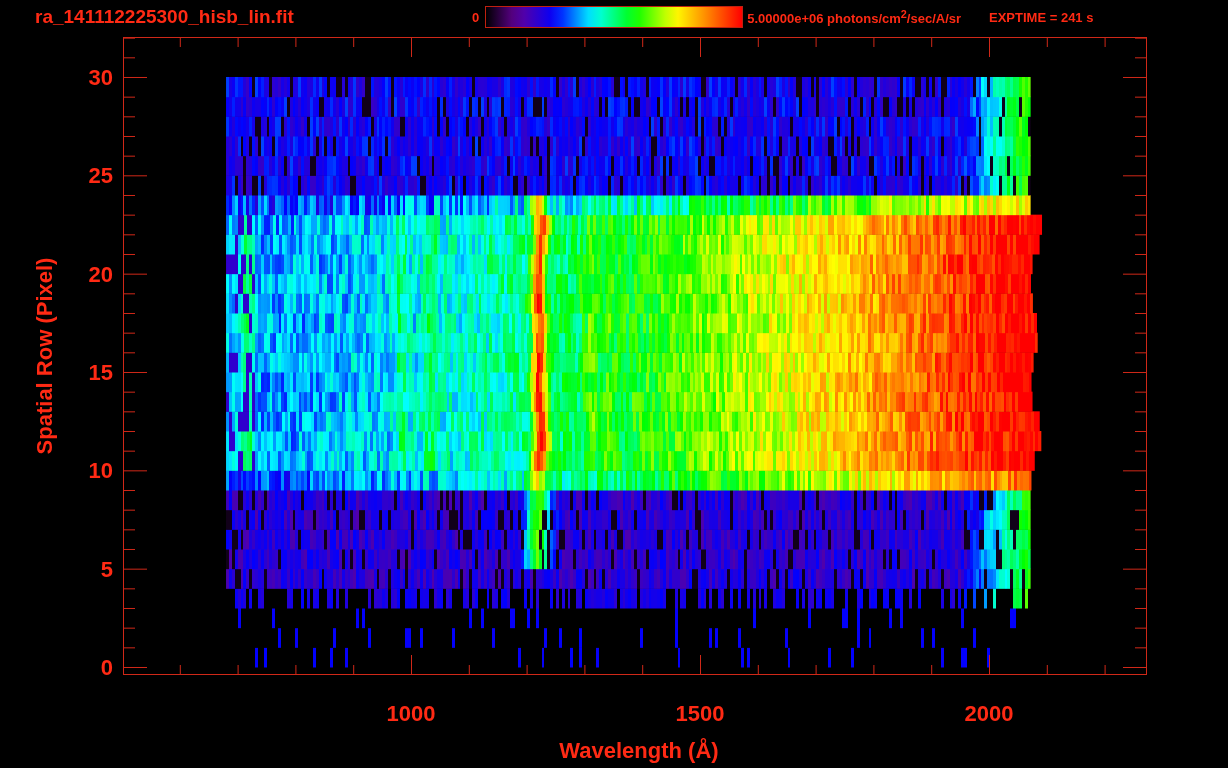 The image size is (1228, 768). Describe the element at coordinates (106, 569) in the screenshot. I see `y-tick-label: 5` at that location.